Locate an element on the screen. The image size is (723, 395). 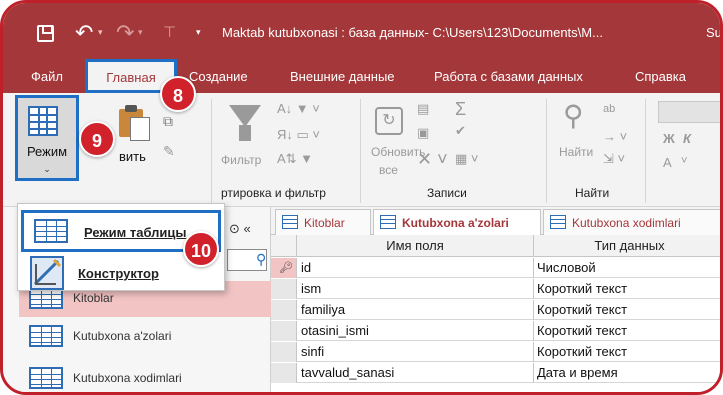
data-type-cell: Числовой is located at coordinates (566, 267).